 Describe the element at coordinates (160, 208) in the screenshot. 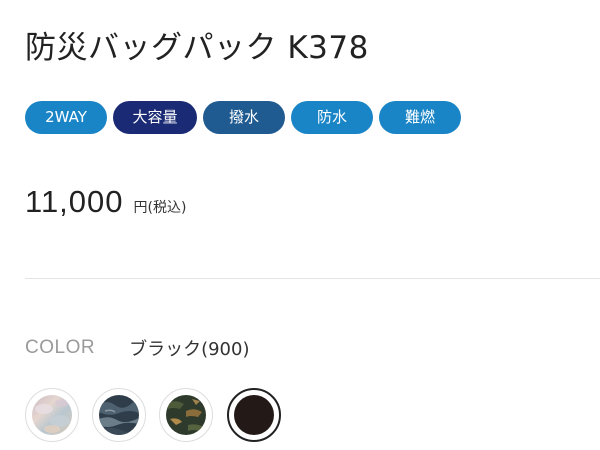

I see `price-unit: 円(税込)` at that location.